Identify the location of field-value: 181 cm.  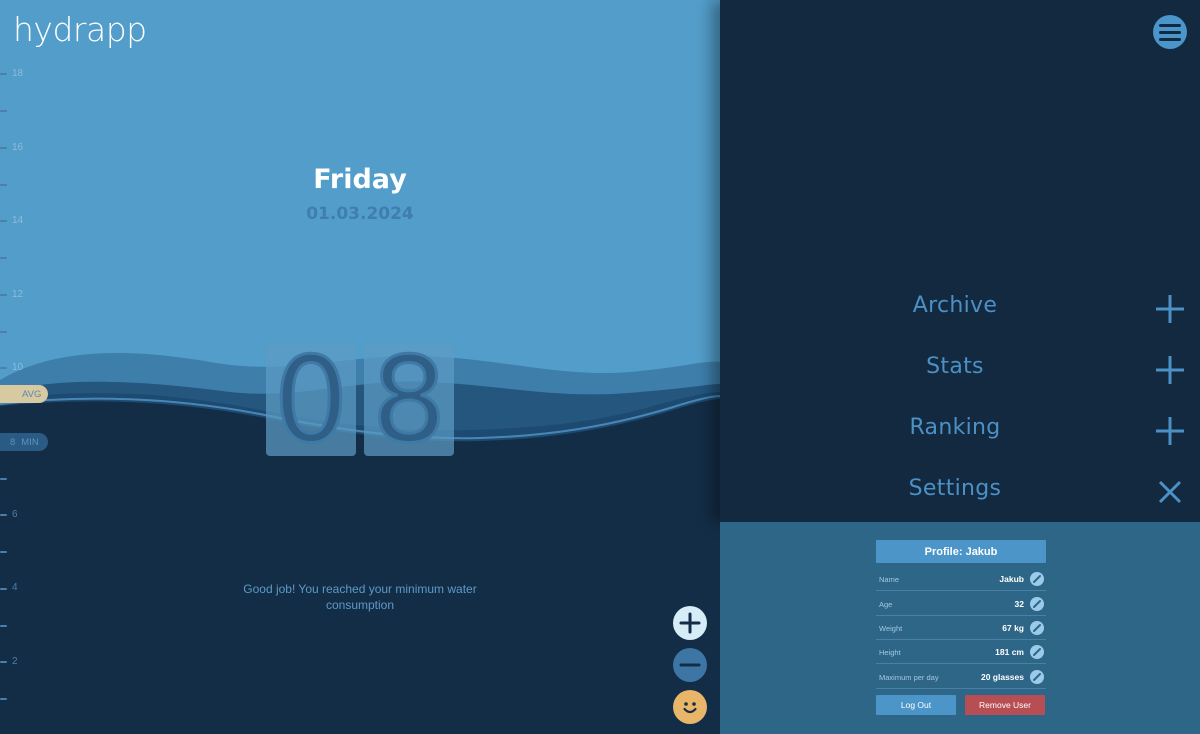
(1009, 652).